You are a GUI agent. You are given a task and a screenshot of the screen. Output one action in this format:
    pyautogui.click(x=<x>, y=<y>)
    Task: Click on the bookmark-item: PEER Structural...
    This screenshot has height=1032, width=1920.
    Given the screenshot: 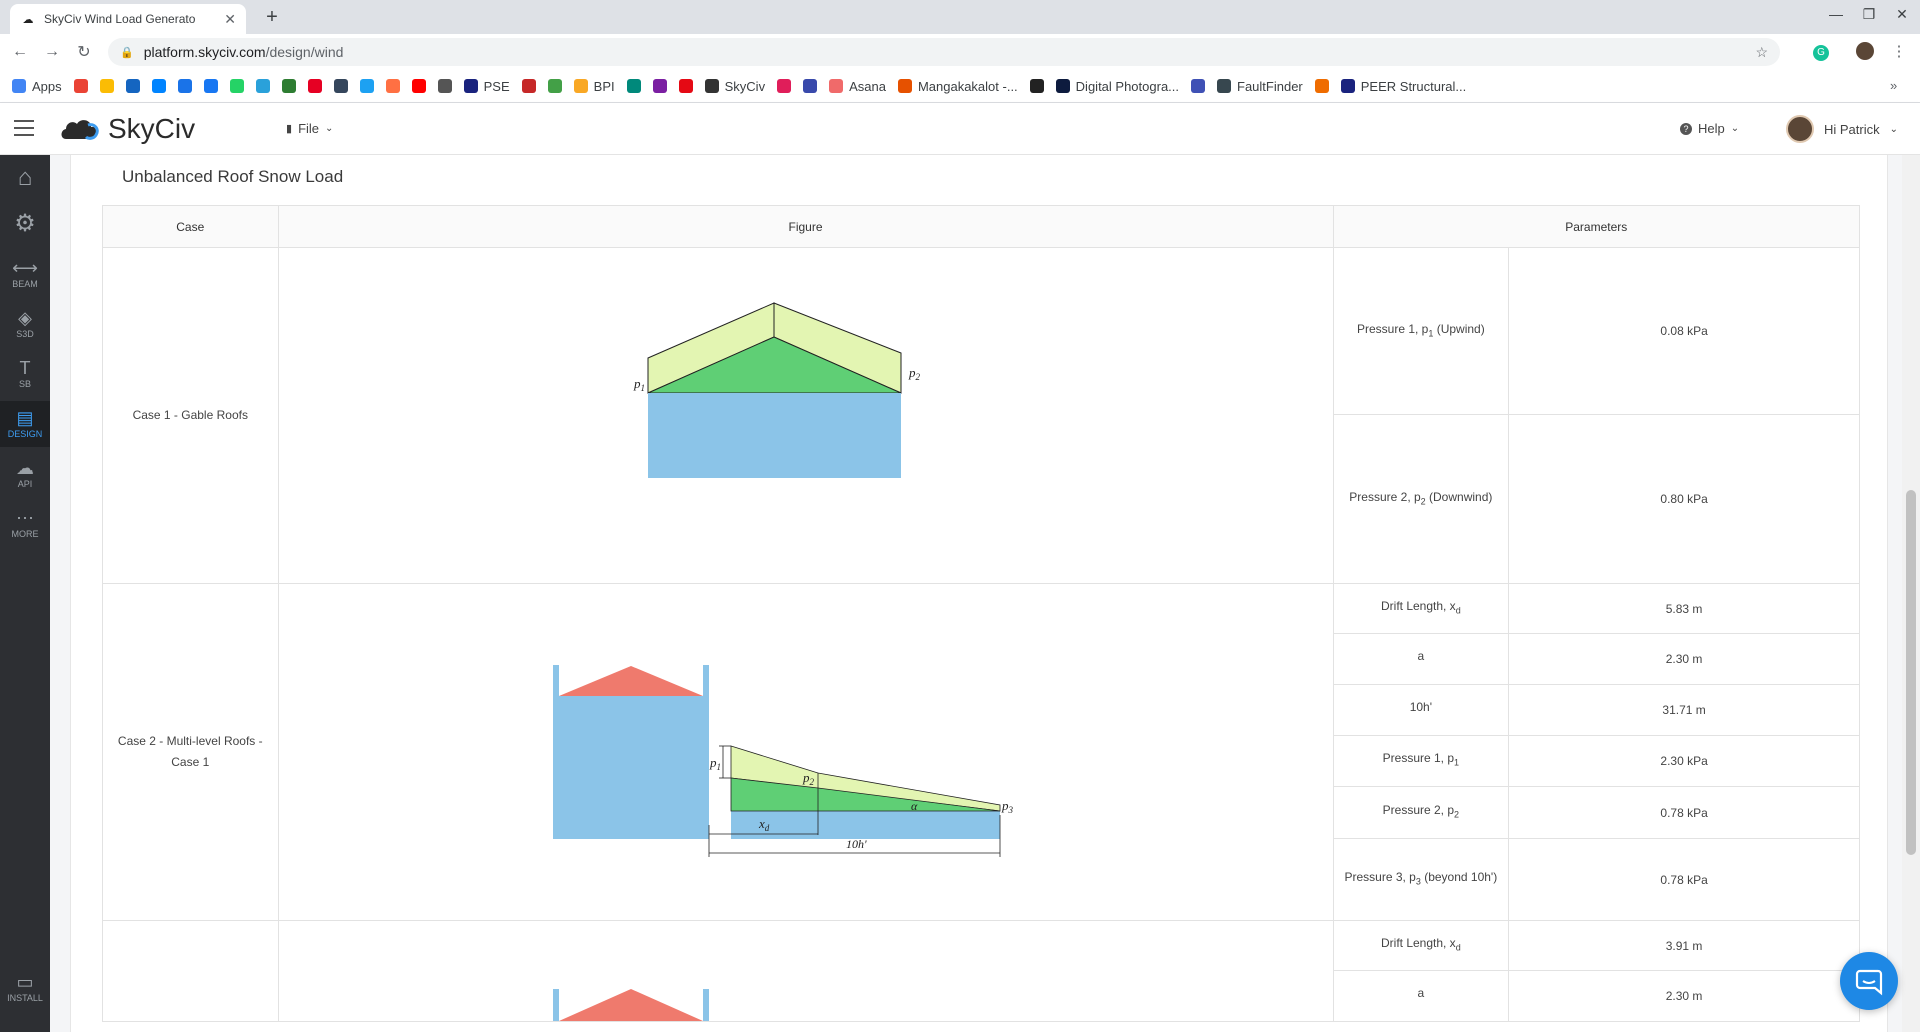 What is the action you would take?
    pyautogui.click(x=1403, y=86)
    